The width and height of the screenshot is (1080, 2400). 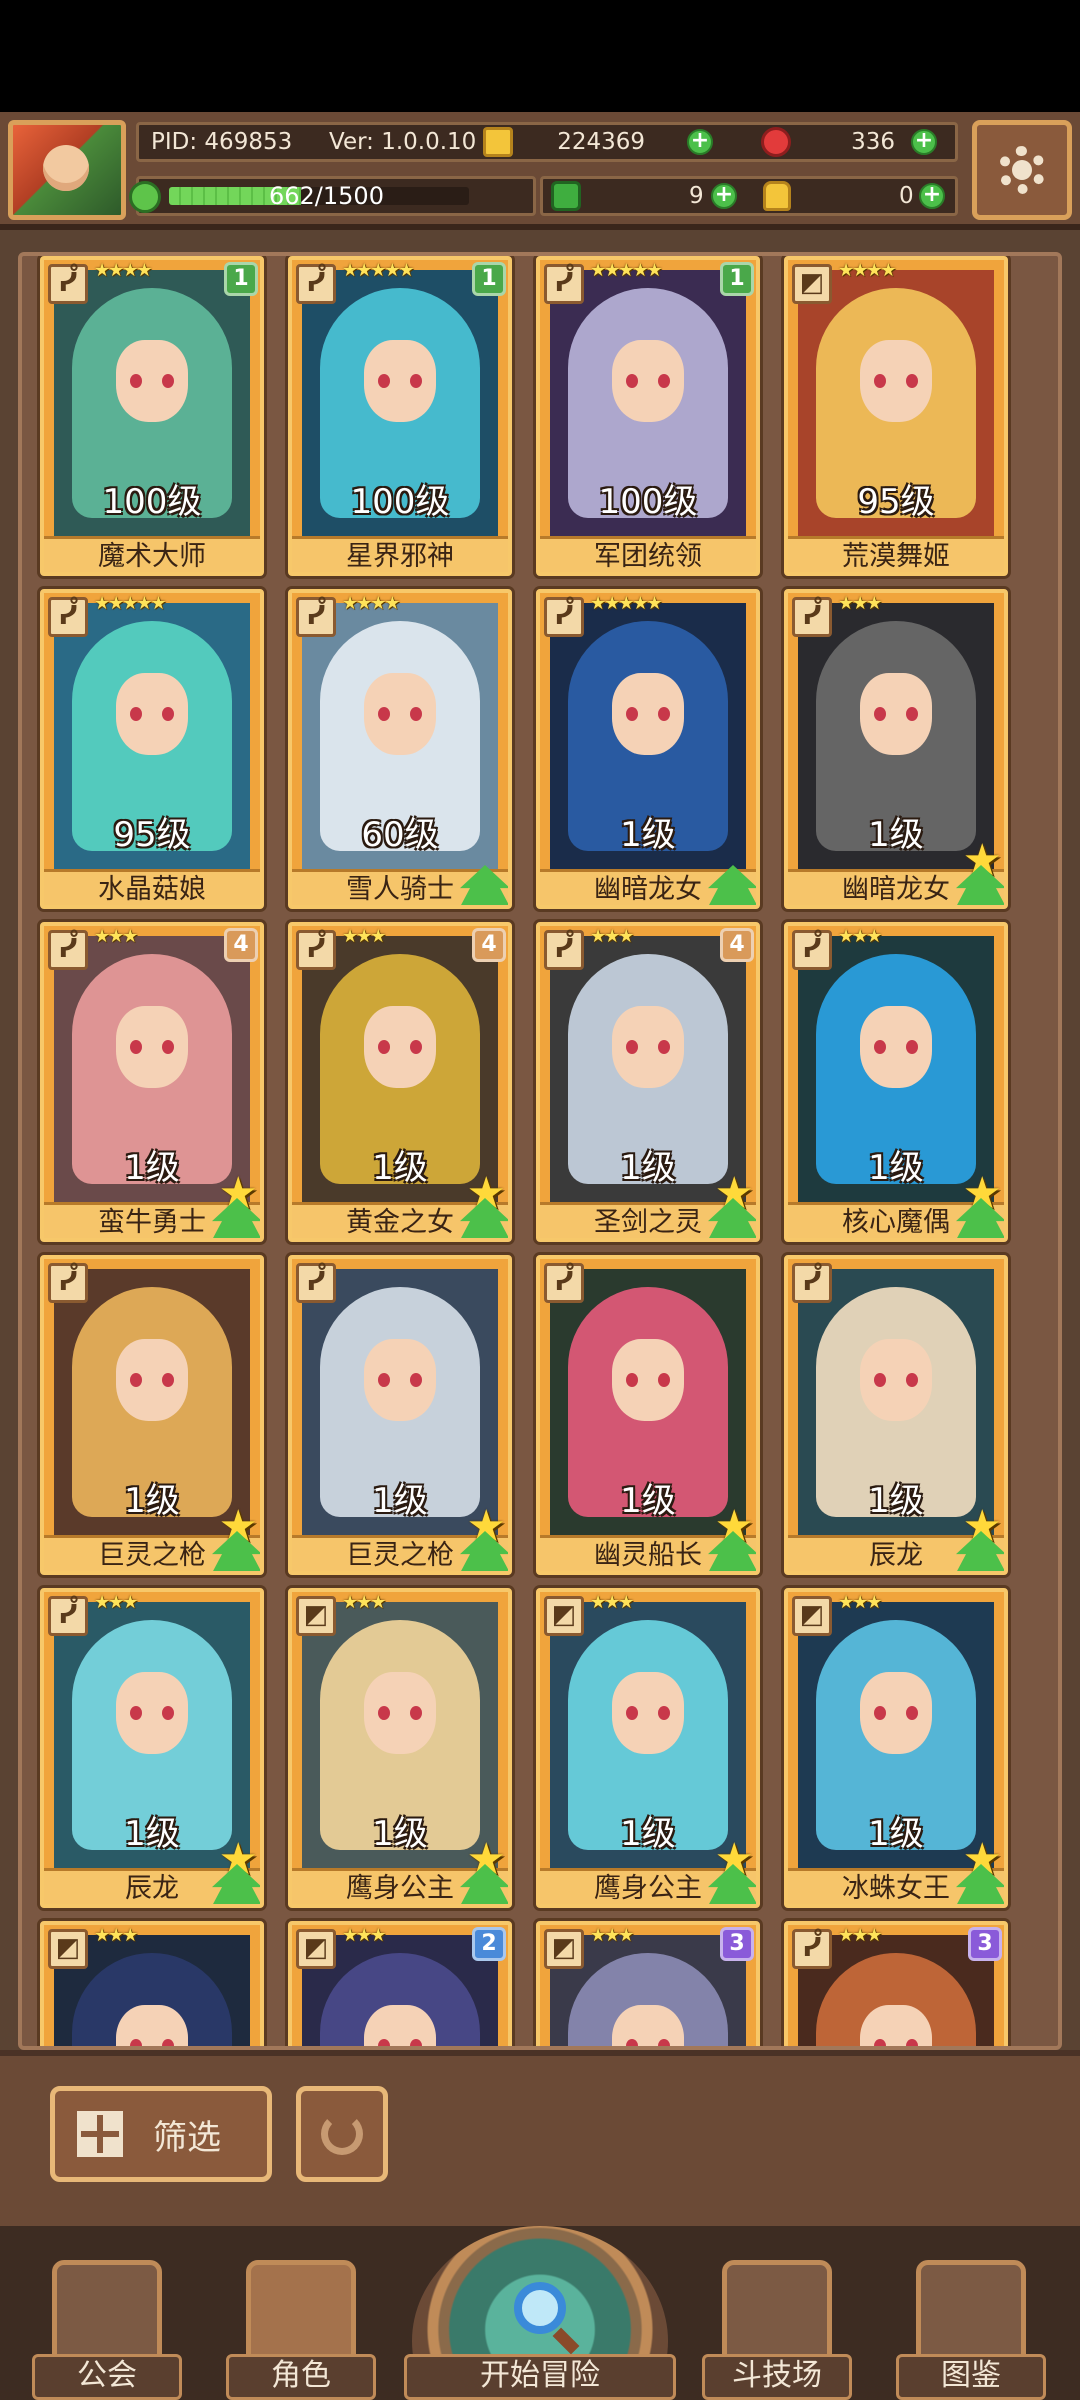 What do you see at coordinates (152, 1983) in the screenshot?
I see `character-card: ◩ ★★★` at bounding box center [152, 1983].